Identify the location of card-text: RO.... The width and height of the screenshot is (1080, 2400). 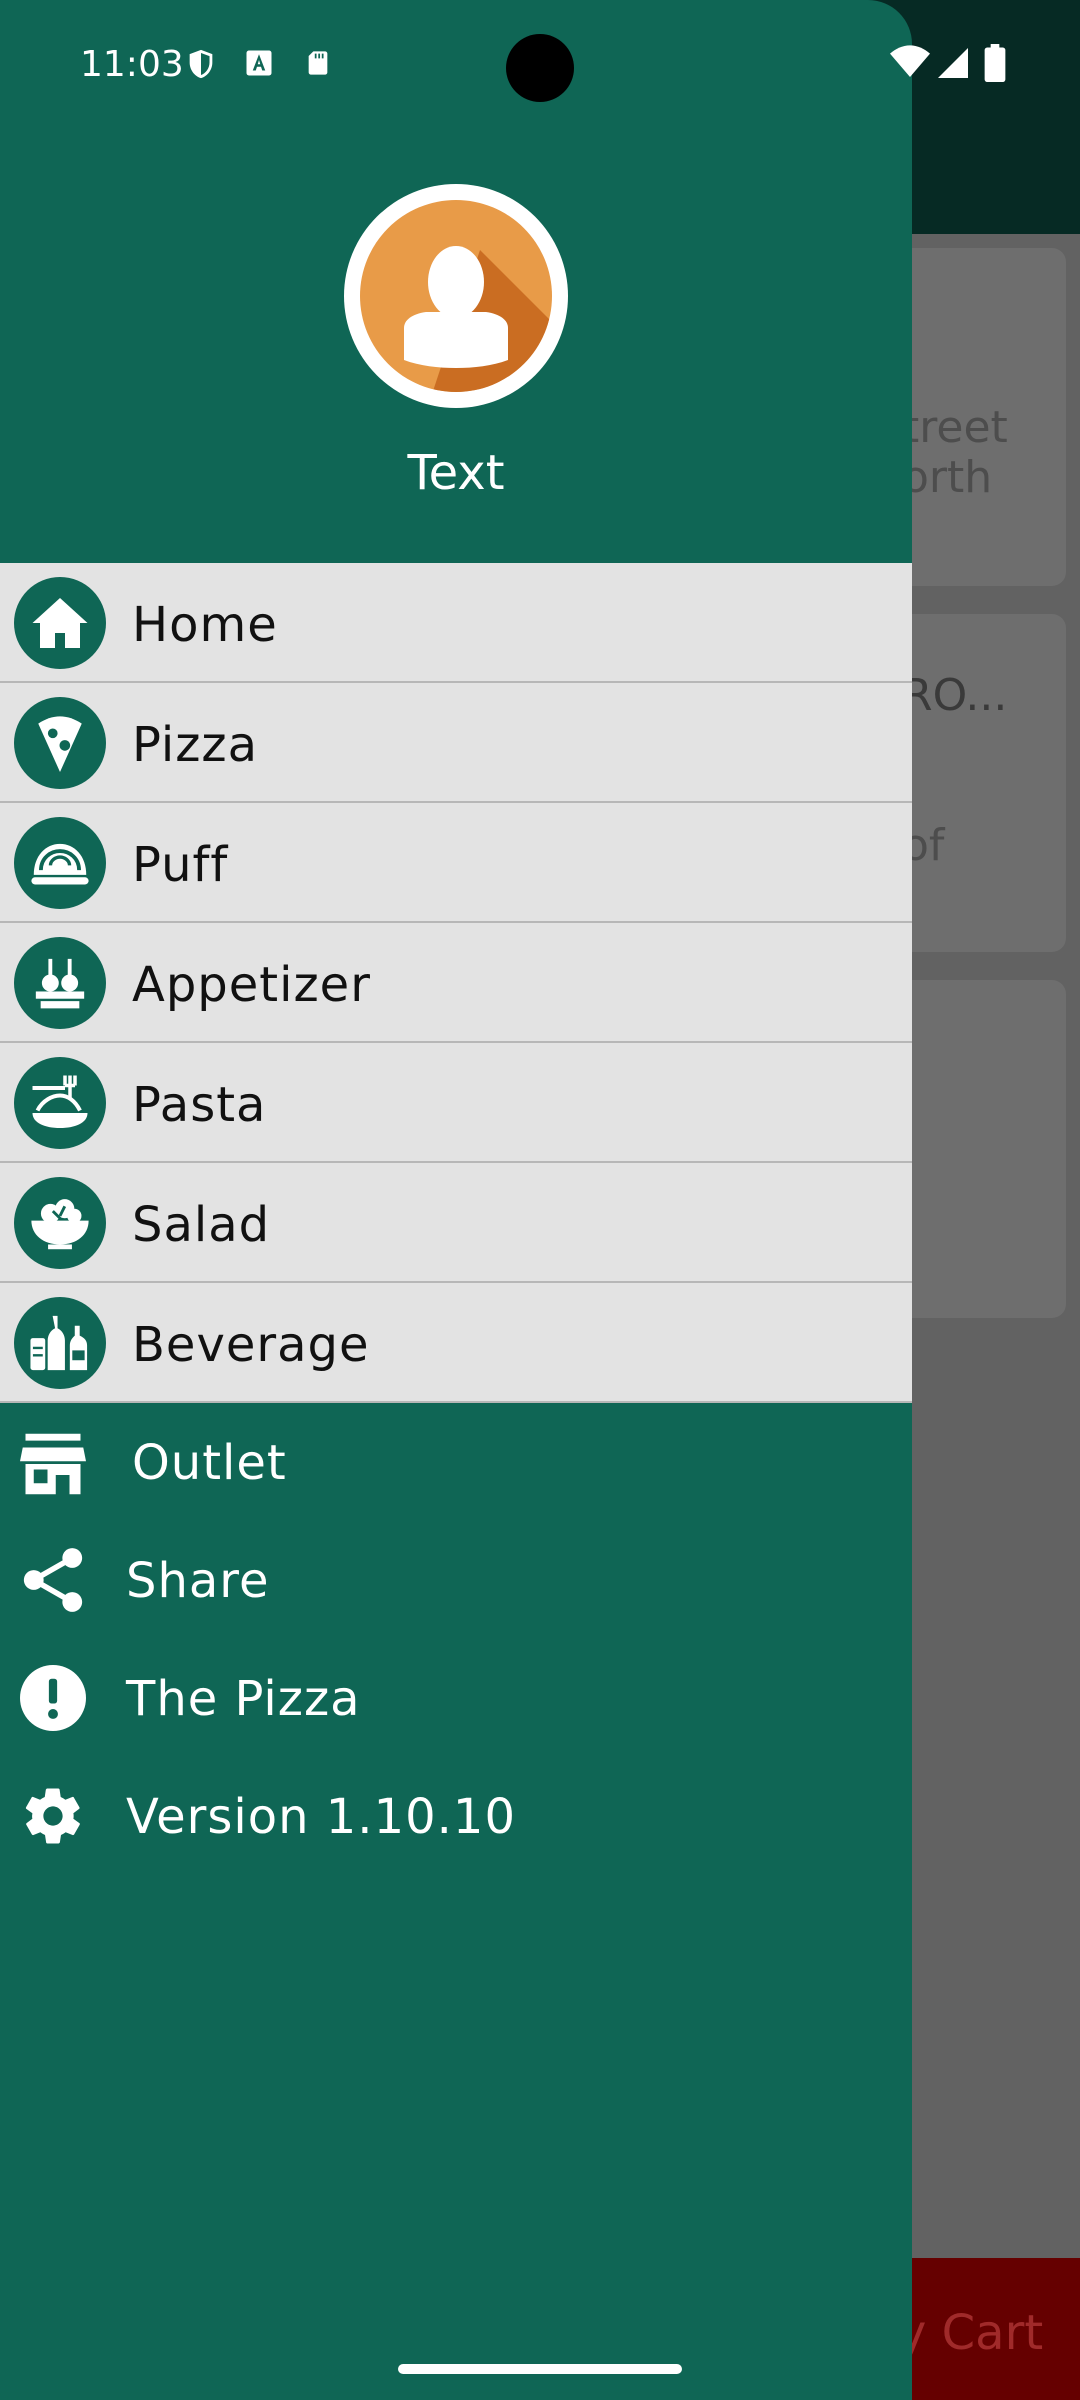
(955, 695).